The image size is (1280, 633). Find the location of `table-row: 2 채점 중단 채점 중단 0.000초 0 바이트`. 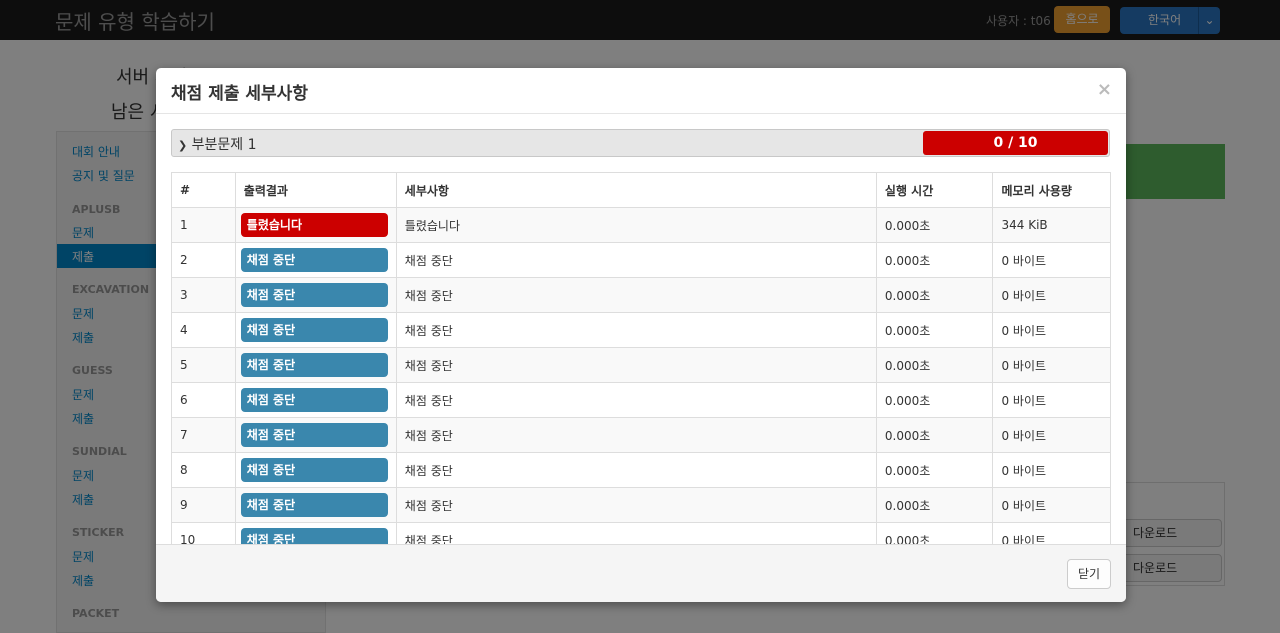

table-row: 2 채점 중단 채점 중단 0.000초 0 바이트 is located at coordinates (641, 260).